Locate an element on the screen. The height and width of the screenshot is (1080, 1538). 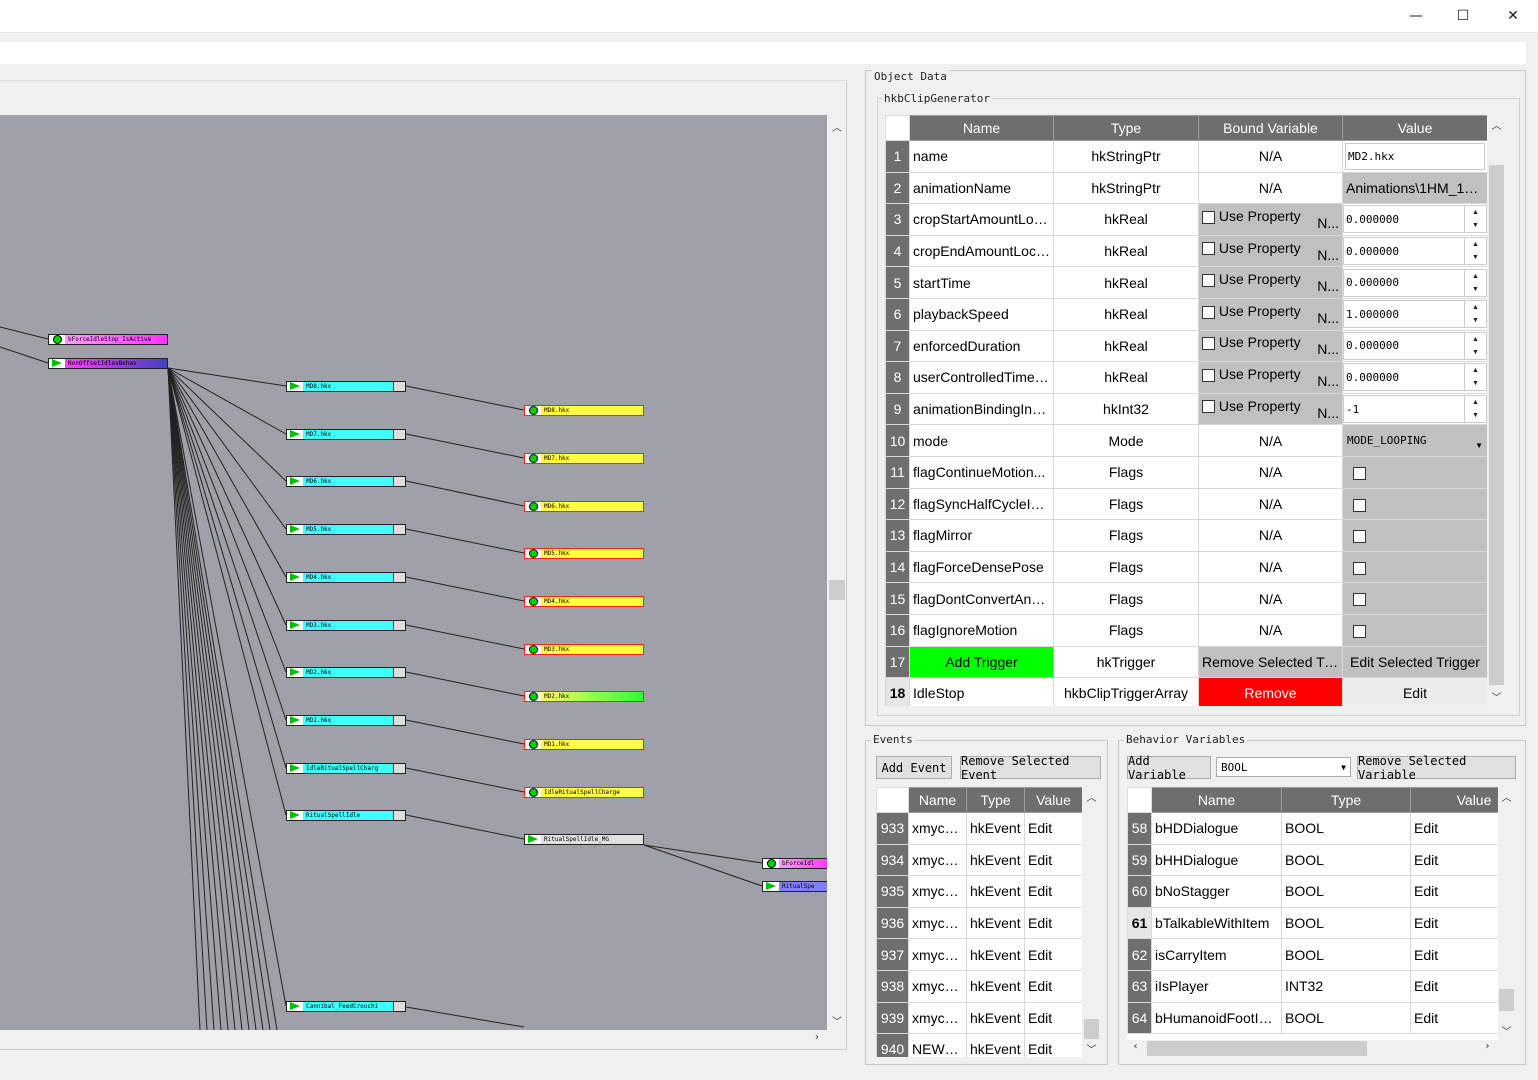
type-cell: INT32 is located at coordinates (1346, 986).